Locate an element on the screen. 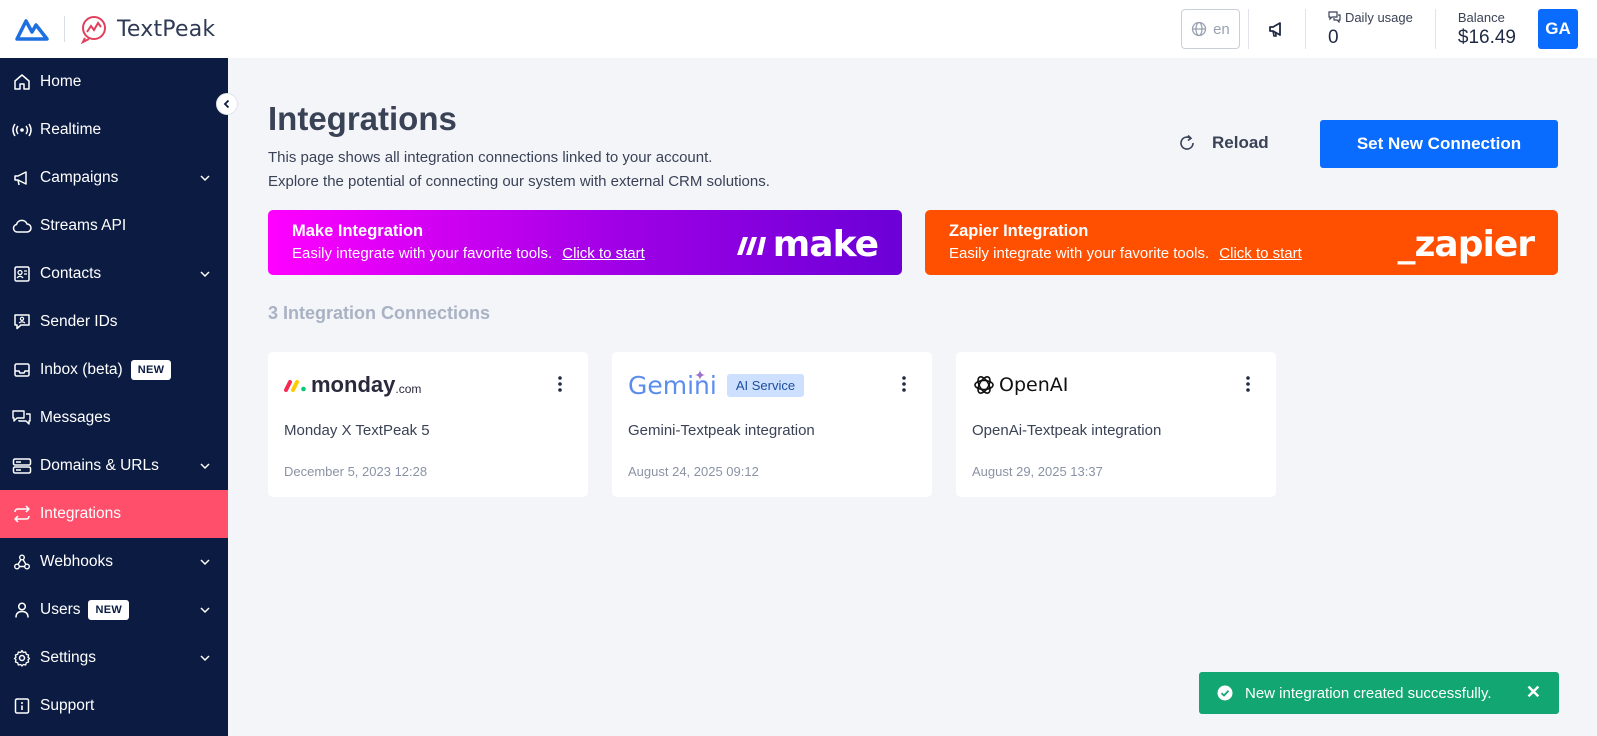 This screenshot has height=736, width=1597. sidebar-item-sender-ids: Sender IDs is located at coordinates (114, 322).